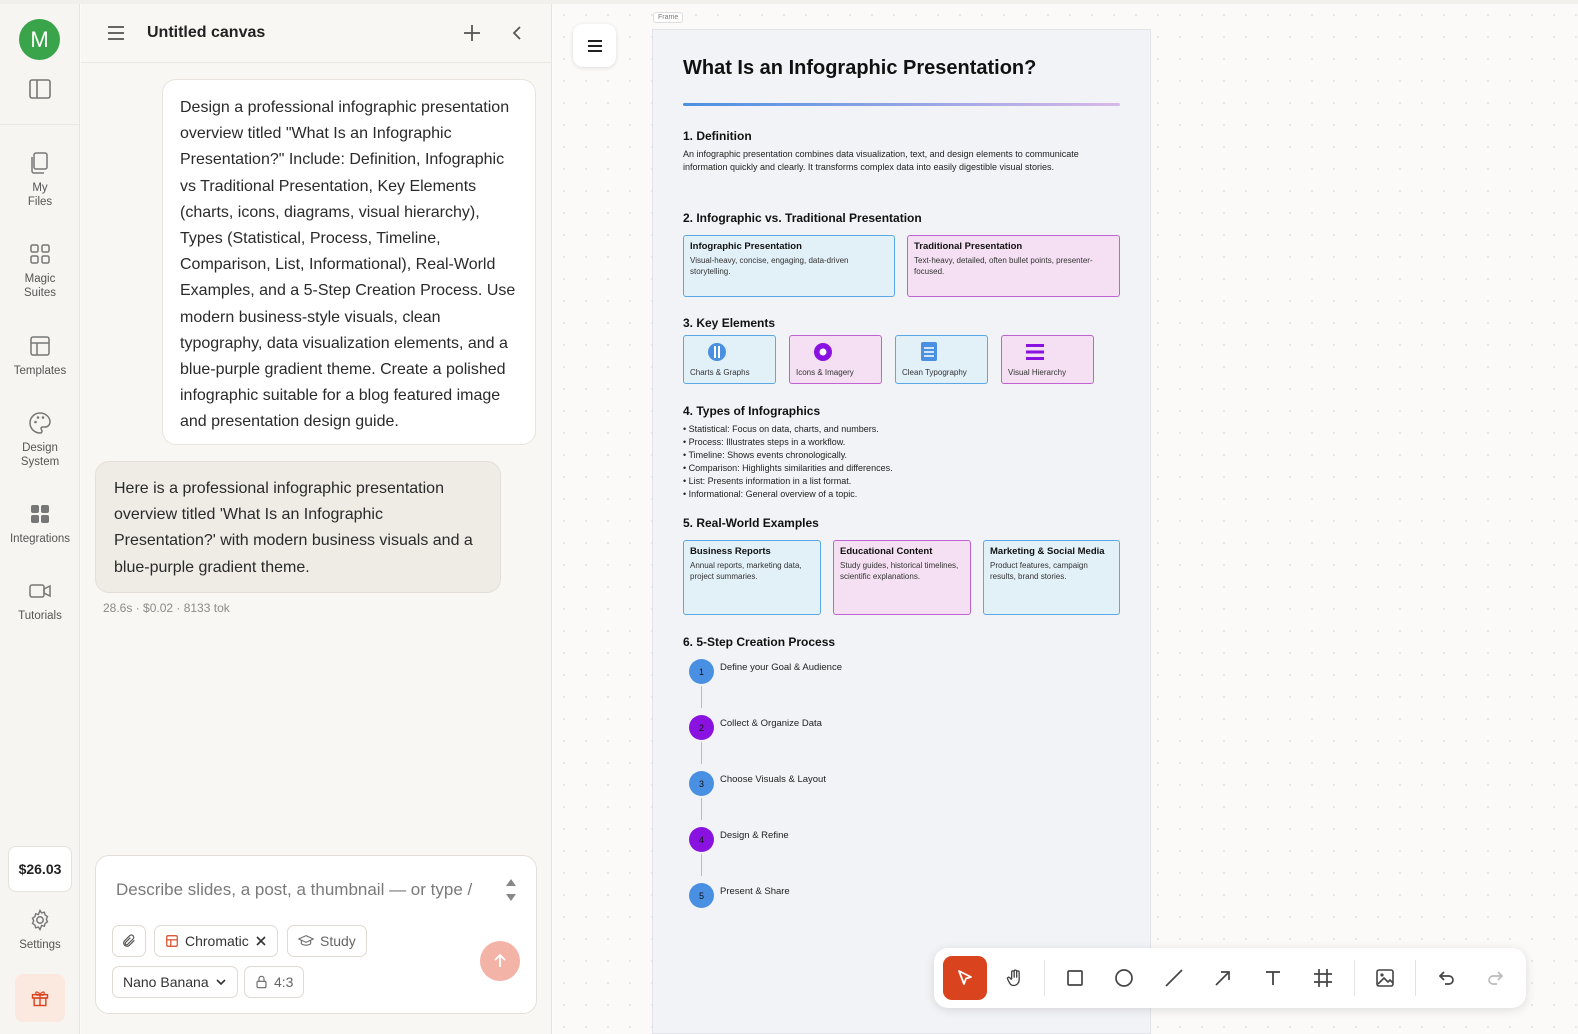  I want to click on model-select: Nano Banana, so click(175, 982).